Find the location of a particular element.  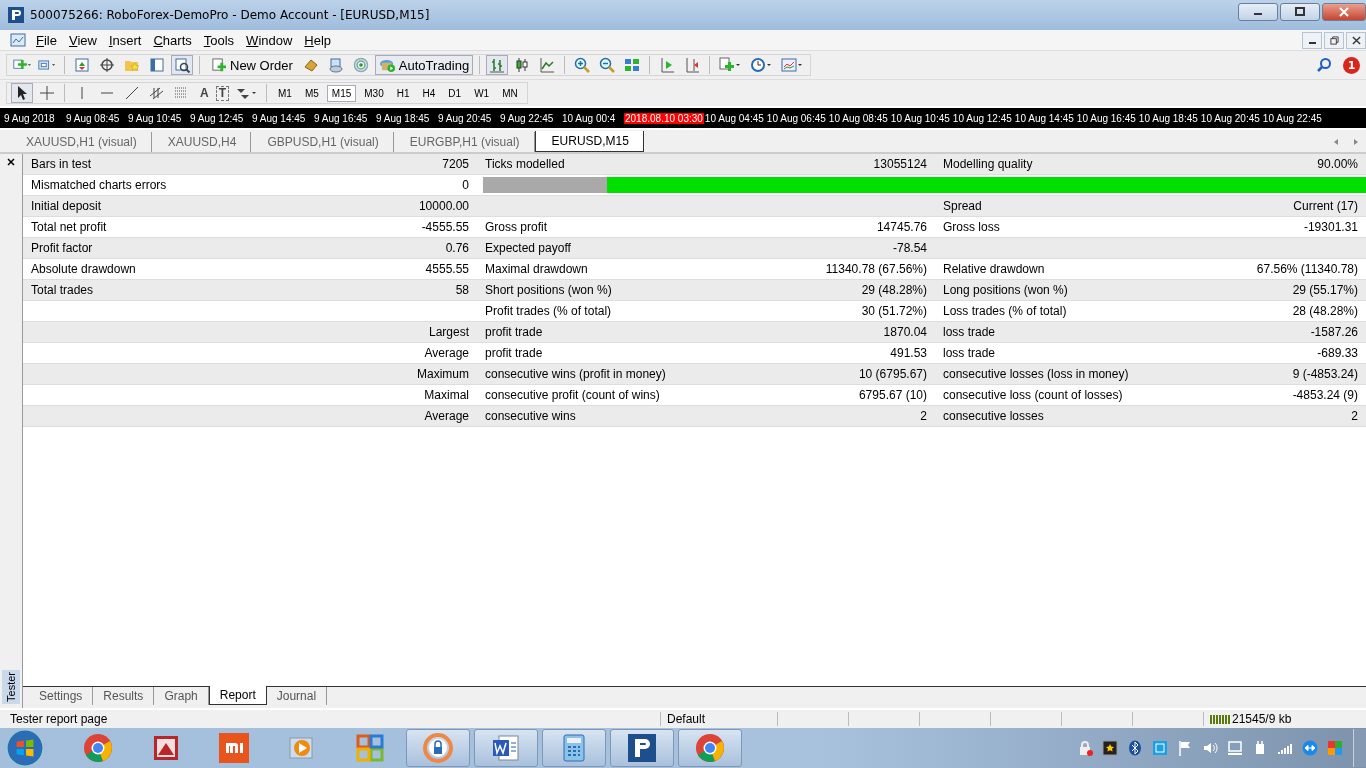

menu-item: File is located at coordinates (48, 40).